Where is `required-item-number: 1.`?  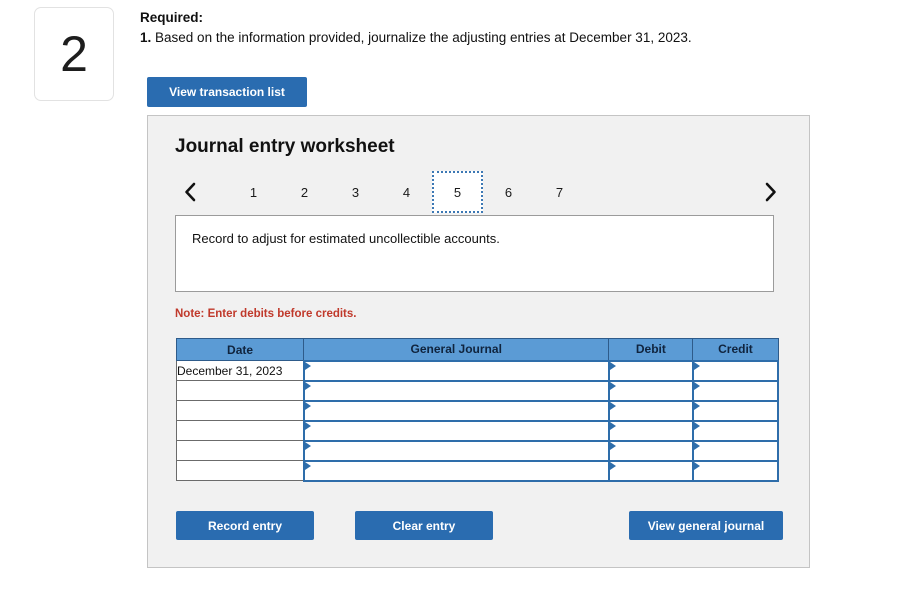 required-item-number: 1. is located at coordinates (146, 38).